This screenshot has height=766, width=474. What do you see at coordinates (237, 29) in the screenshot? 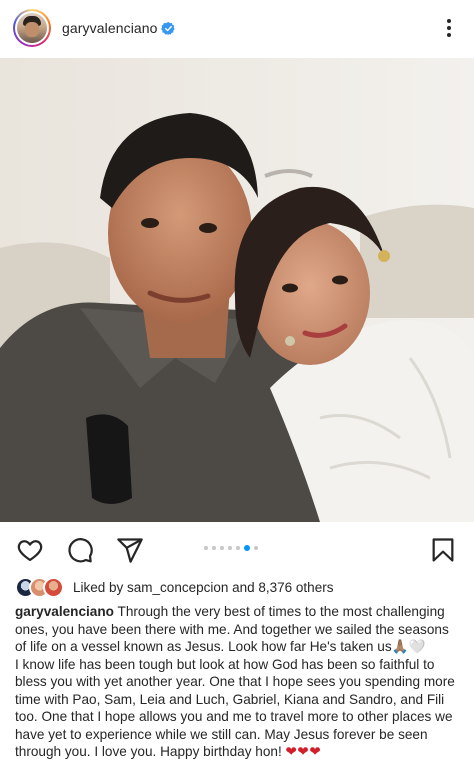
I see `post-header: garyvalenciano` at bounding box center [237, 29].